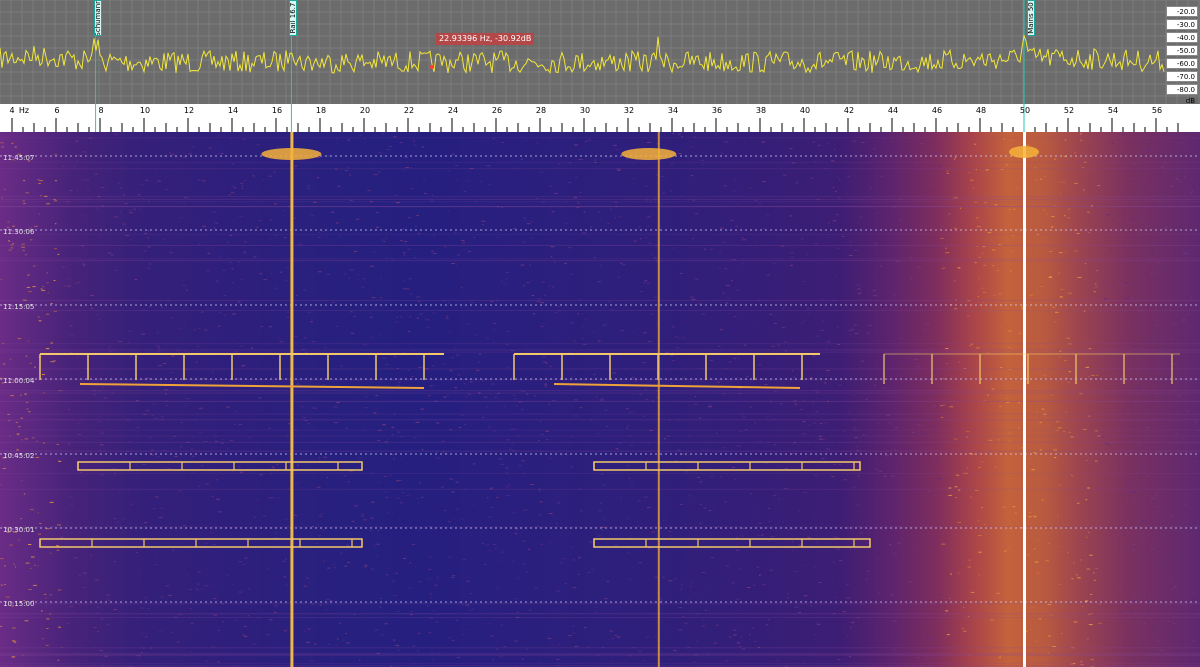 This screenshot has width=1200, height=667. Describe the element at coordinates (541, 110) in the screenshot. I see `freq-tick-label: 28` at that location.